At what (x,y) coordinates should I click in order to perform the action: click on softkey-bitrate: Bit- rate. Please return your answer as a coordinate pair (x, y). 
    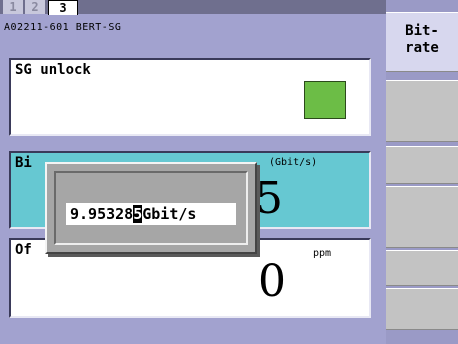
    Looking at the image, I should click on (422, 42).